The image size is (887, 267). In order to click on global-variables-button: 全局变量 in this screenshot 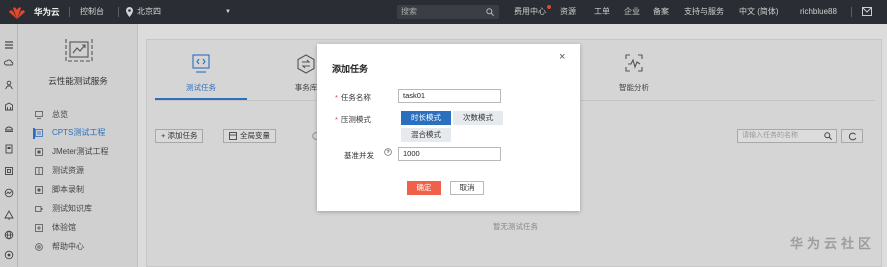, I will do `click(249, 136)`.